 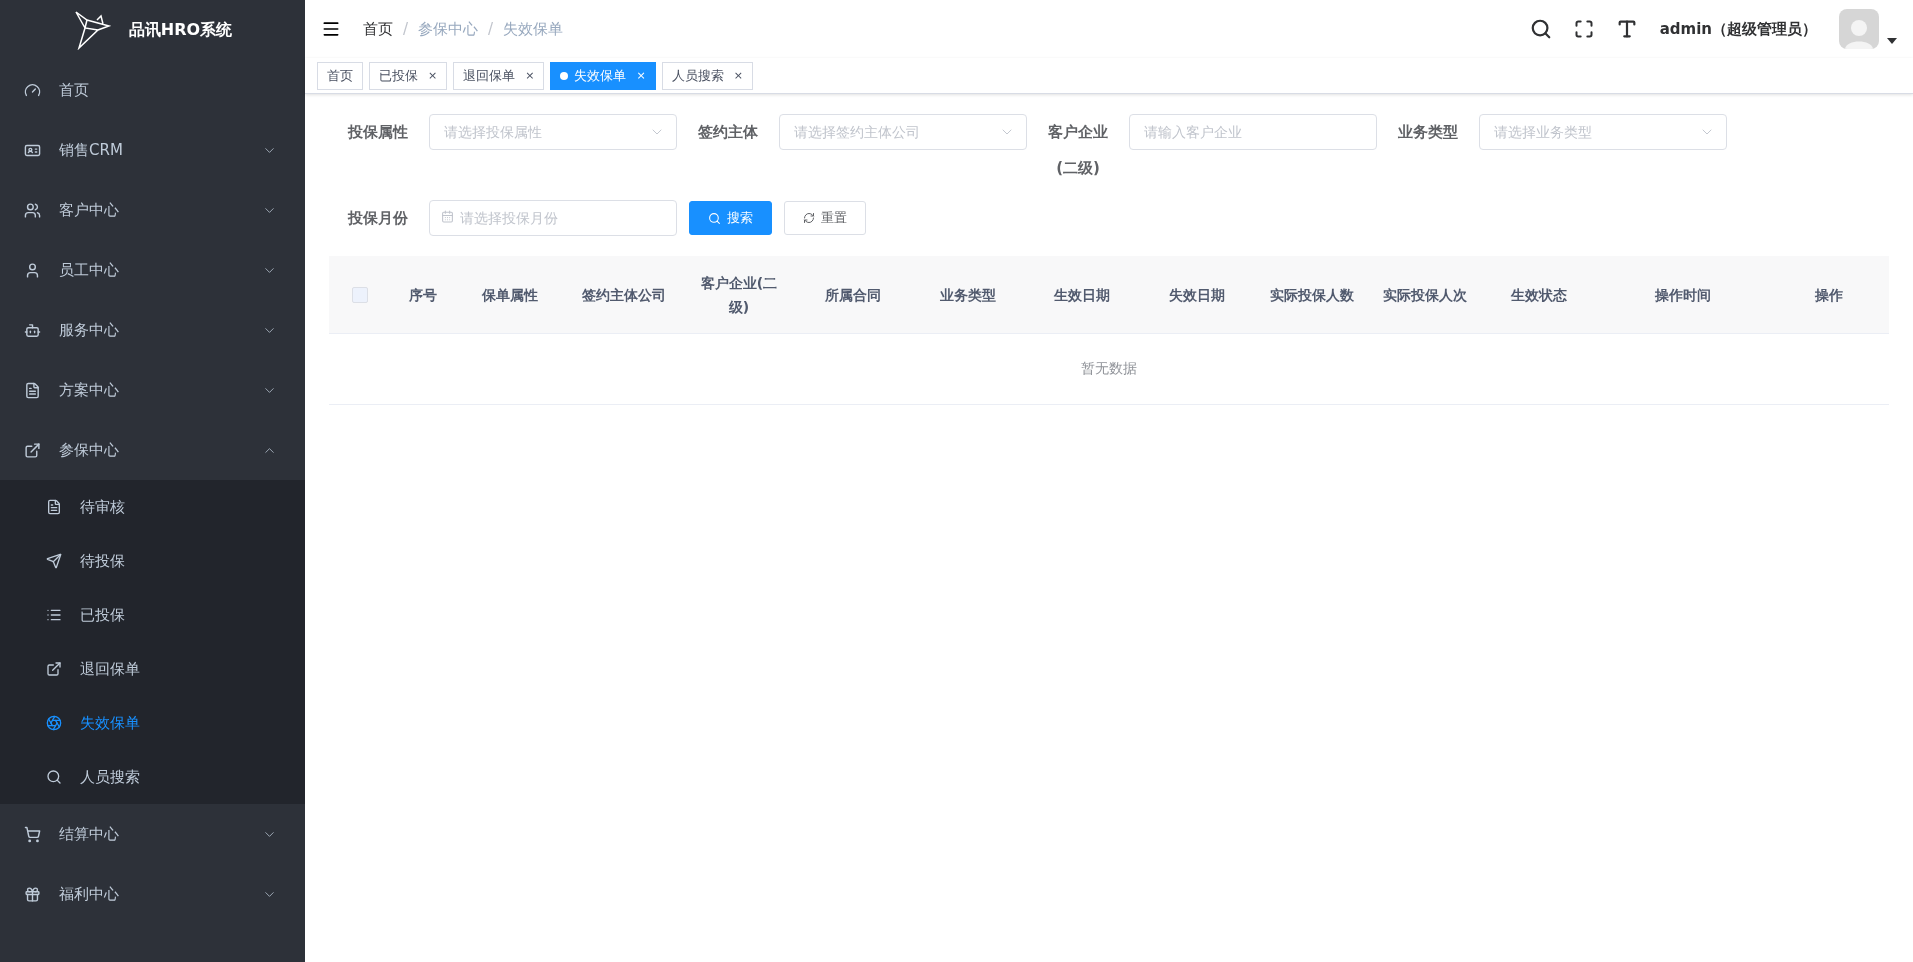 I want to click on select-field: 请选择业务类型, so click(x=1603, y=132).